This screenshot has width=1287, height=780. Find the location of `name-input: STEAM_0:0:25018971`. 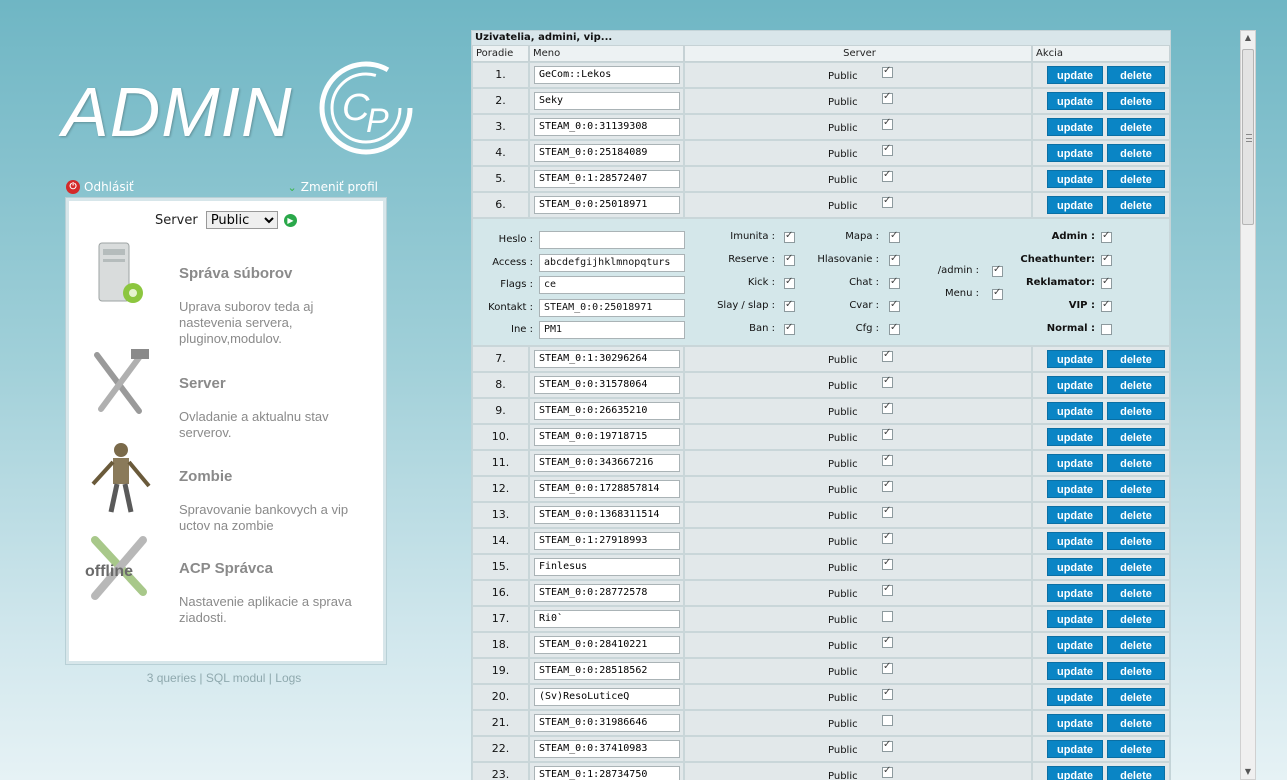

name-input: STEAM_0:0:25018971 is located at coordinates (607, 205).